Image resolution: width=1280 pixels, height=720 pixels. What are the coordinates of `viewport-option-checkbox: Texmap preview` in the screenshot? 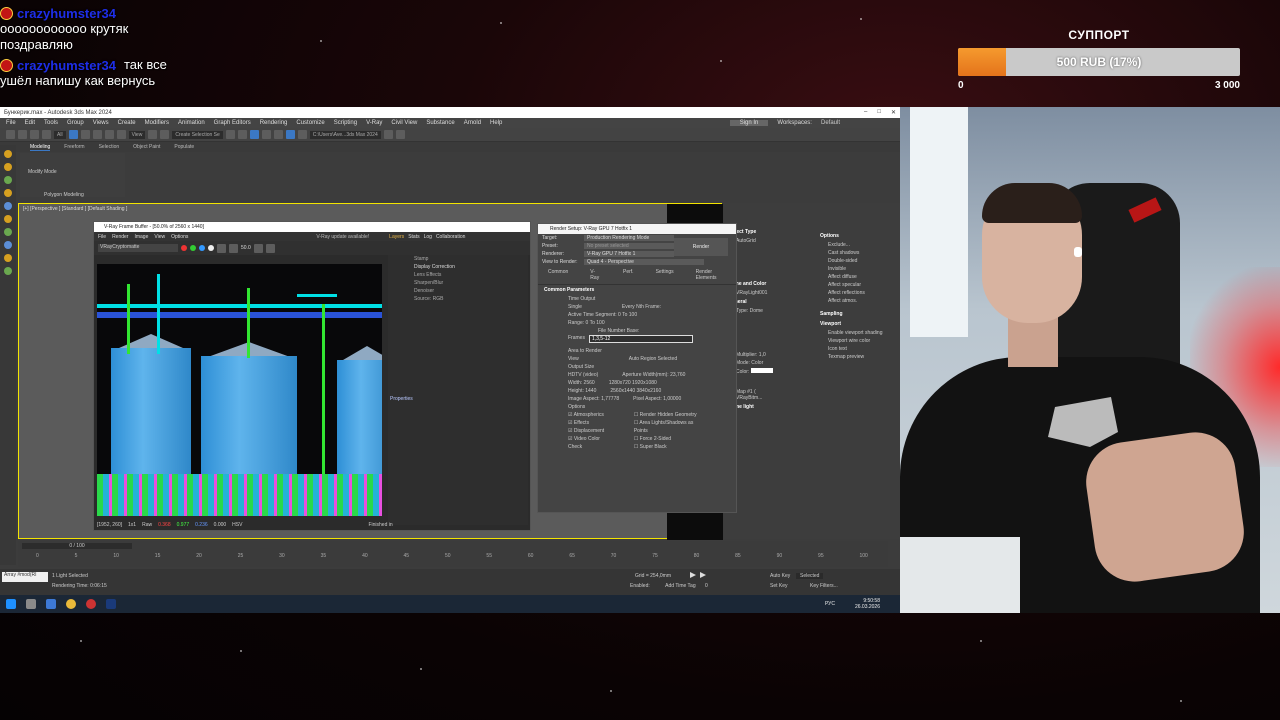 It's located at (858, 357).